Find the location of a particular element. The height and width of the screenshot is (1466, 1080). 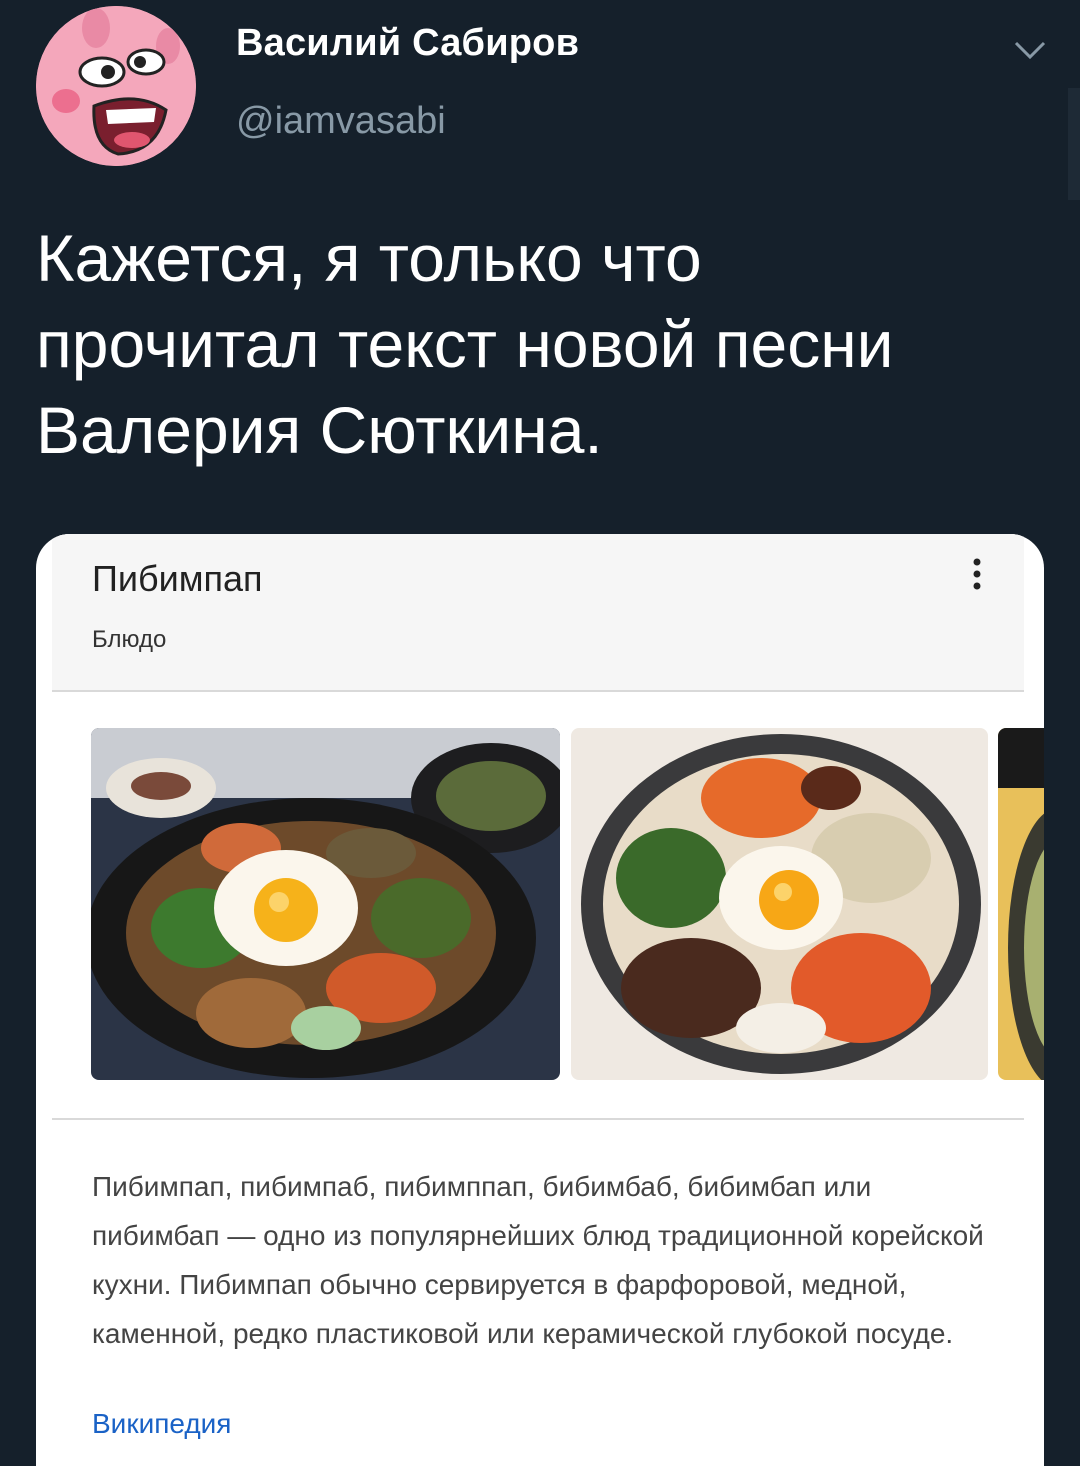

card-divider is located at coordinates (538, 1119).